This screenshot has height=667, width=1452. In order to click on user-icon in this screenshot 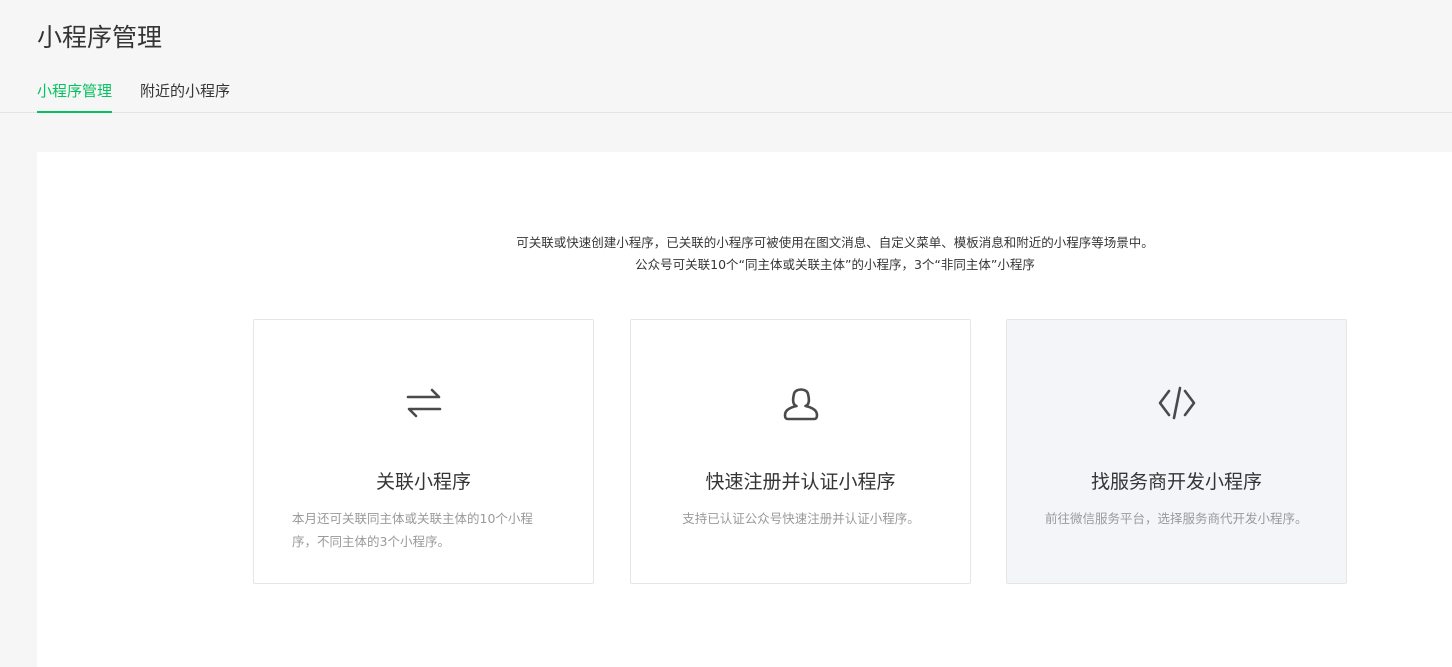, I will do `click(801, 403)`.